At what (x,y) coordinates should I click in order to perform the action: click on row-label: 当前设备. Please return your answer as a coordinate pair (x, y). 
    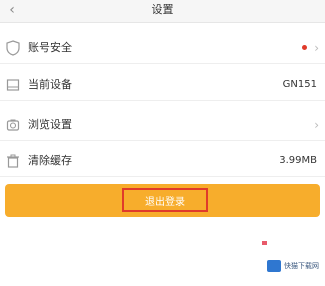
    Looking at the image, I should click on (50, 84).